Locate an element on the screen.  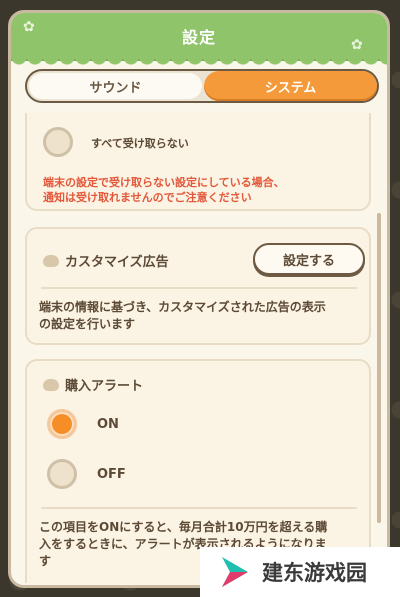
custom-ads-settings-button: 設定する is located at coordinates (309, 259).